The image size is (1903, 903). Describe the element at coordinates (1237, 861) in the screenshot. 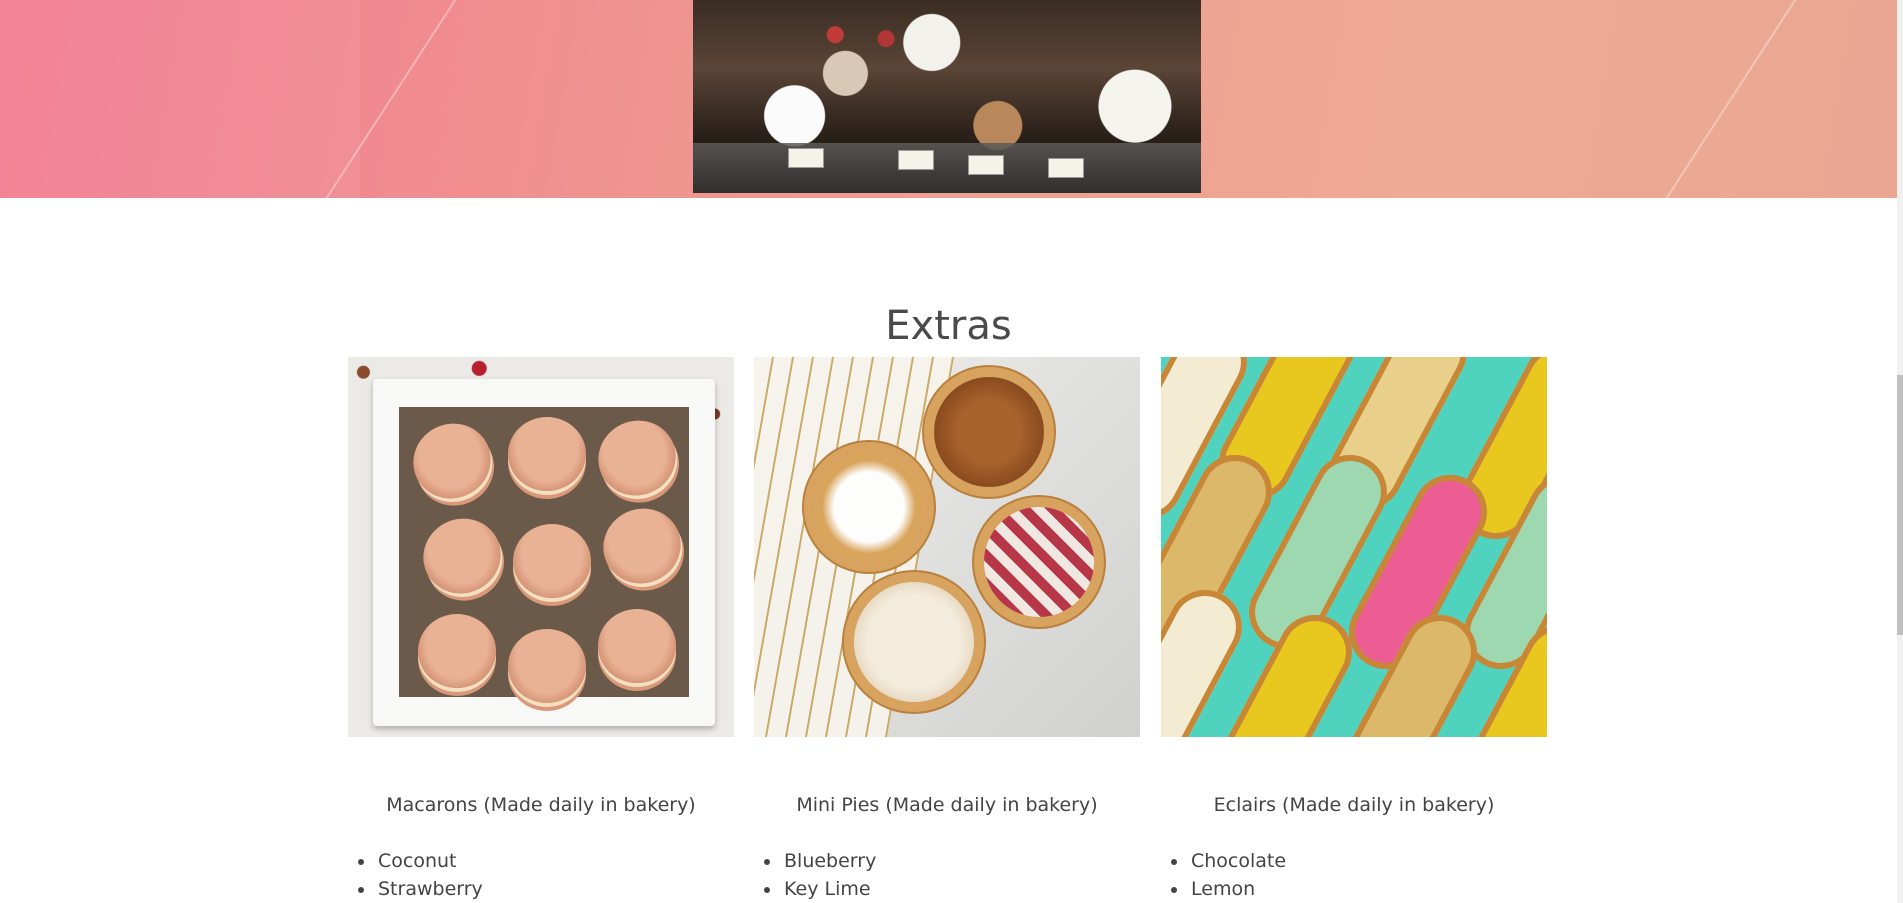

I see `flavor-item: Chocolate` at that location.